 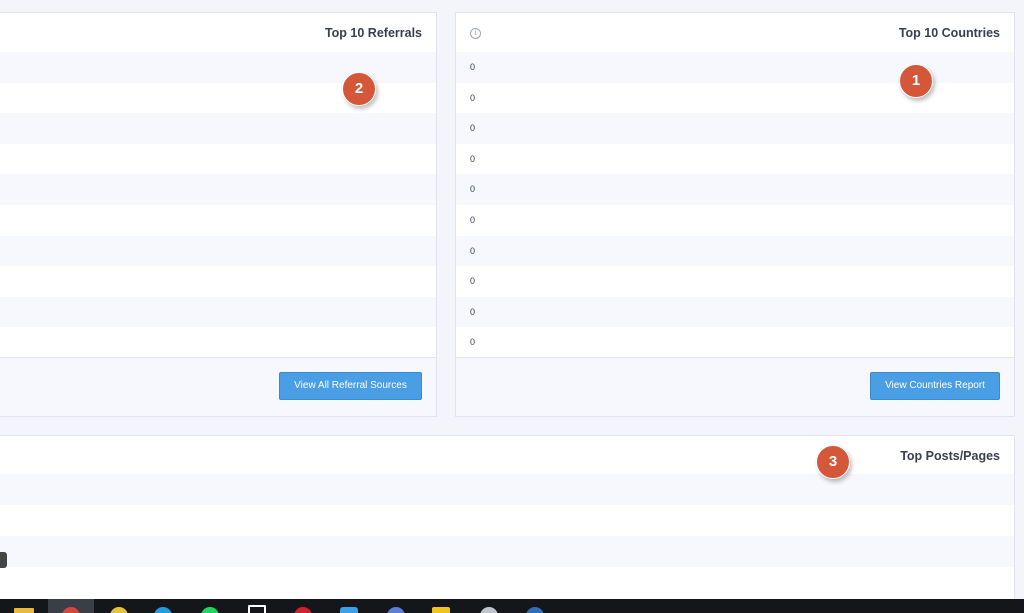 I want to click on top-referrals-title: Top 10 Referrals, so click(x=373, y=33).